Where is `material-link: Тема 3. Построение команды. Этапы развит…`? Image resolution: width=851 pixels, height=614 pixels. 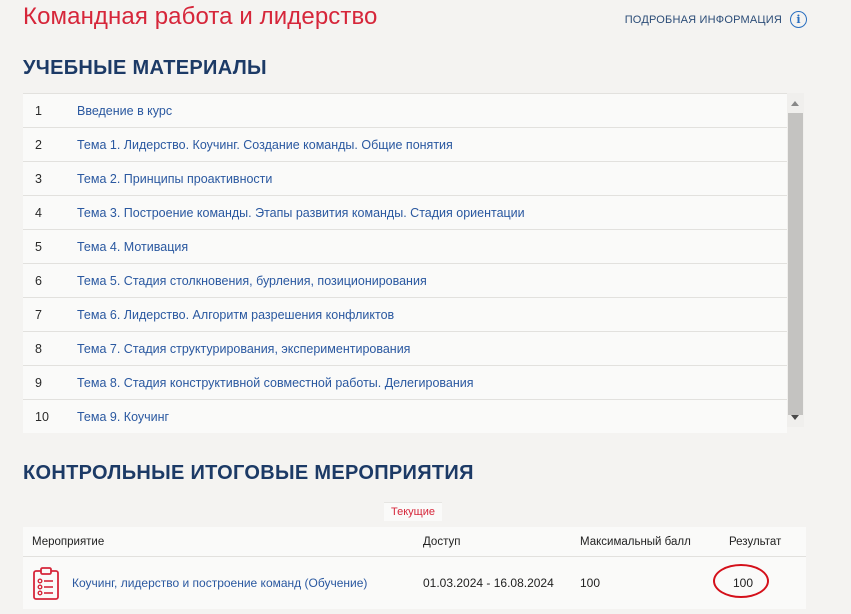
material-link: Тема 3. Построение команды. Этапы развит… is located at coordinates (301, 213).